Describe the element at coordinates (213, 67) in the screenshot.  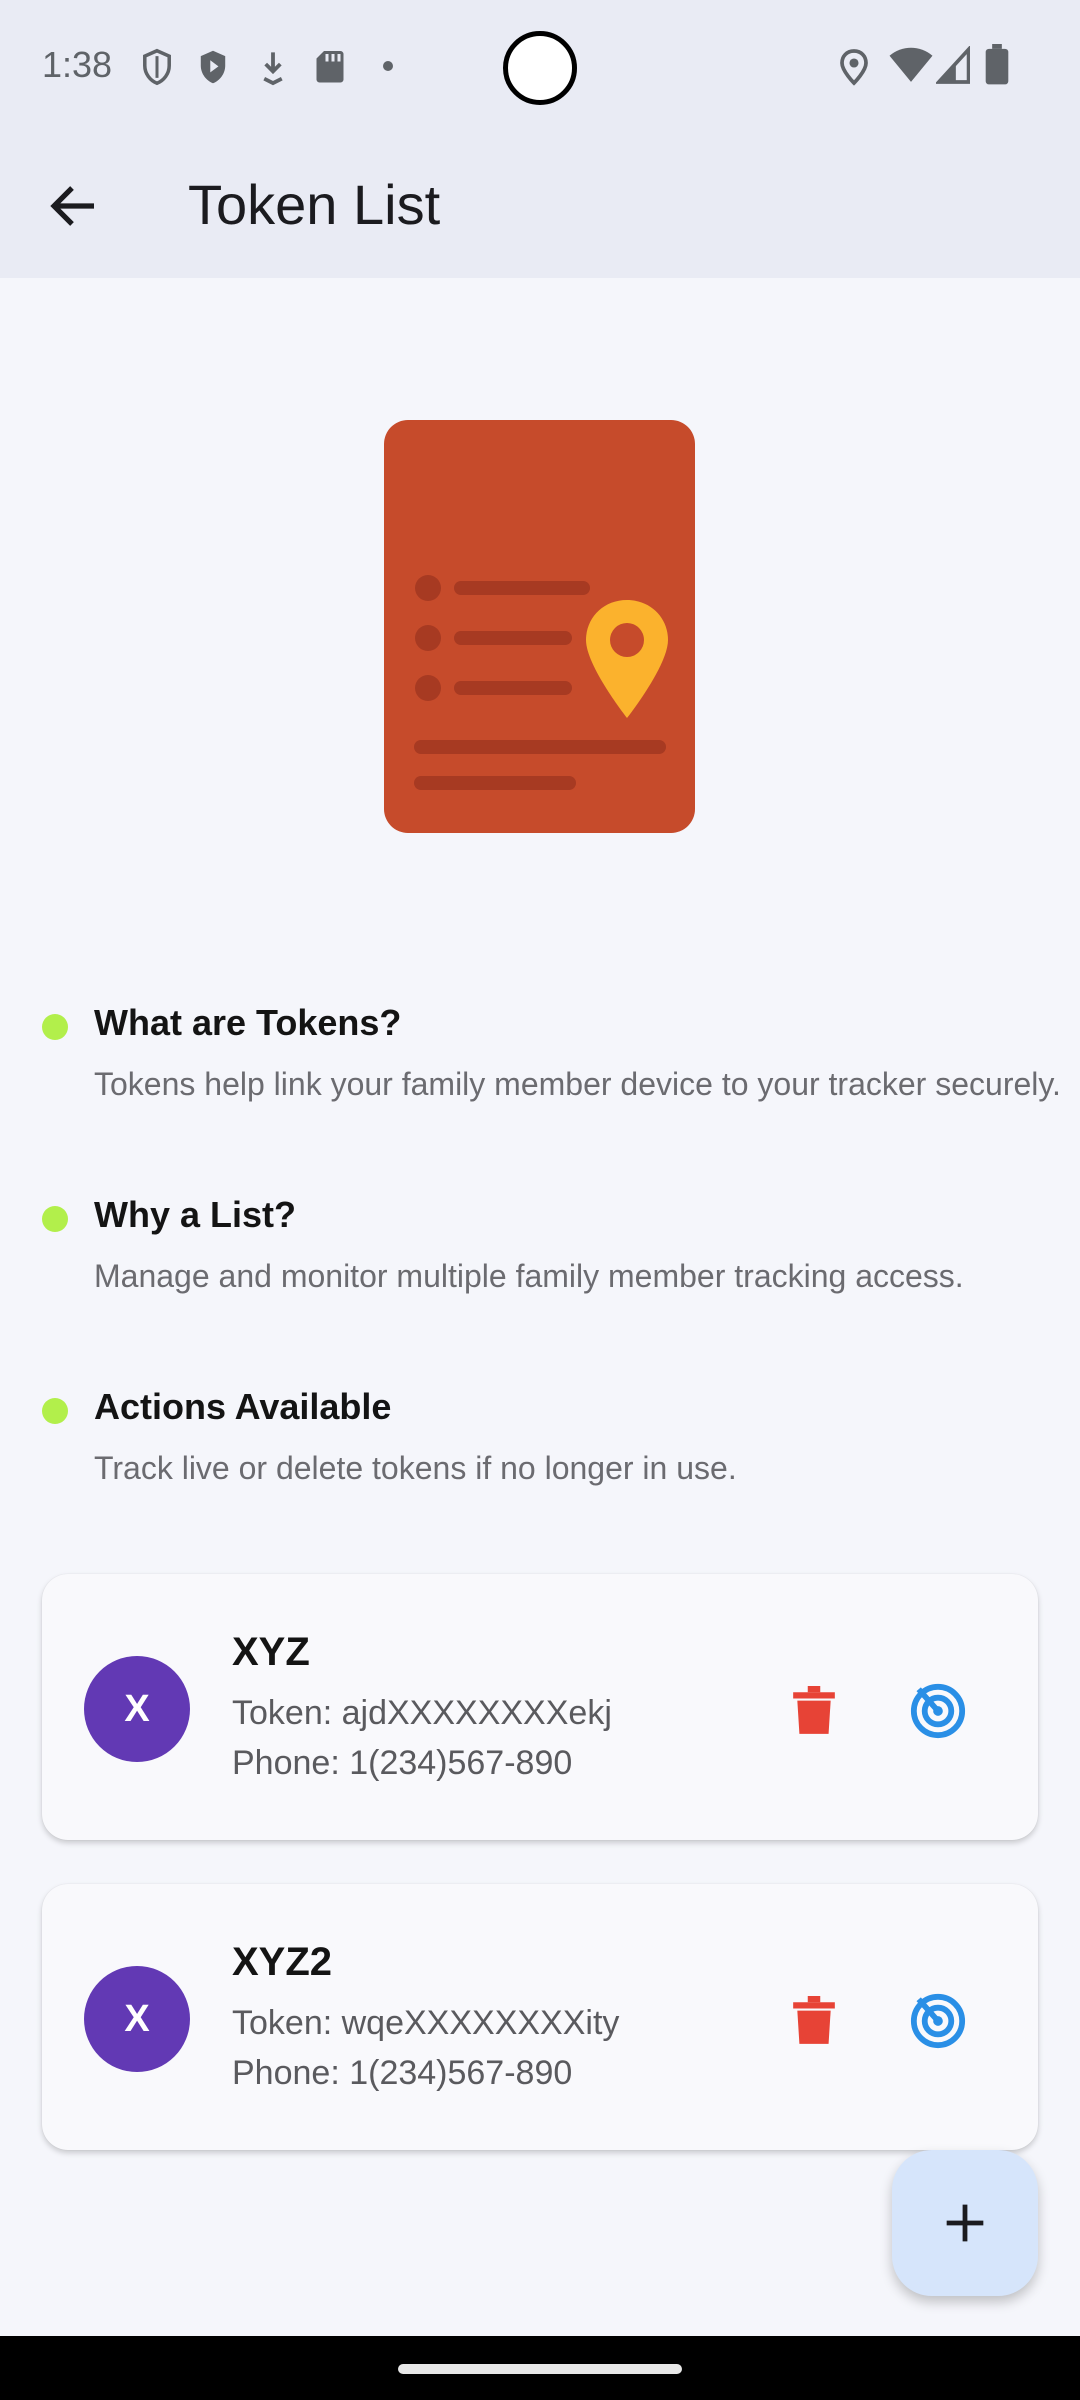
I see `shield-play-icon` at that location.